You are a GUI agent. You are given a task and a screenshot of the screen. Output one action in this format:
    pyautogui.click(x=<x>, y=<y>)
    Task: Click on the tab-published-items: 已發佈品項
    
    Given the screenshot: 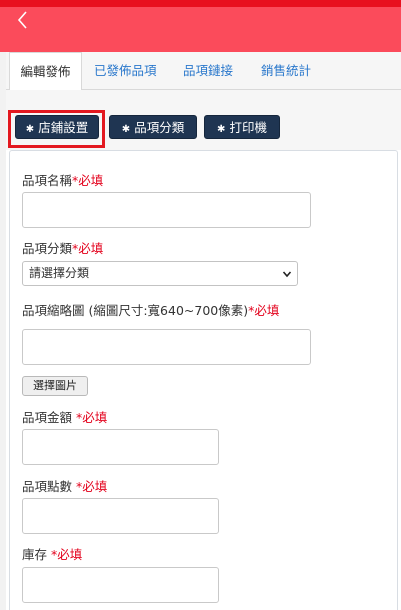 What is the action you would take?
    pyautogui.click(x=125, y=71)
    